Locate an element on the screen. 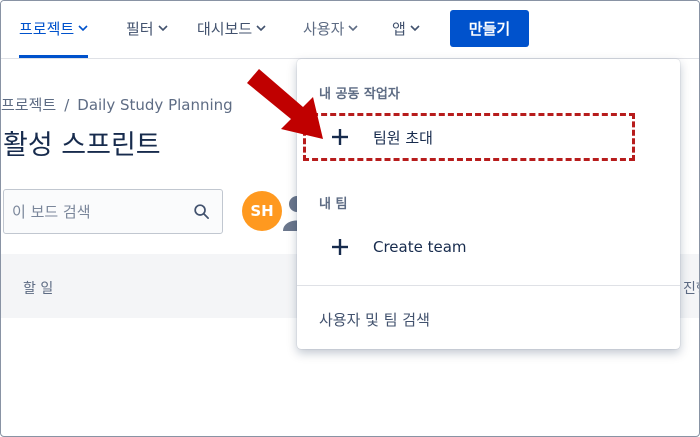 The width and height of the screenshot is (700, 437). search-icon is located at coordinates (201, 211).